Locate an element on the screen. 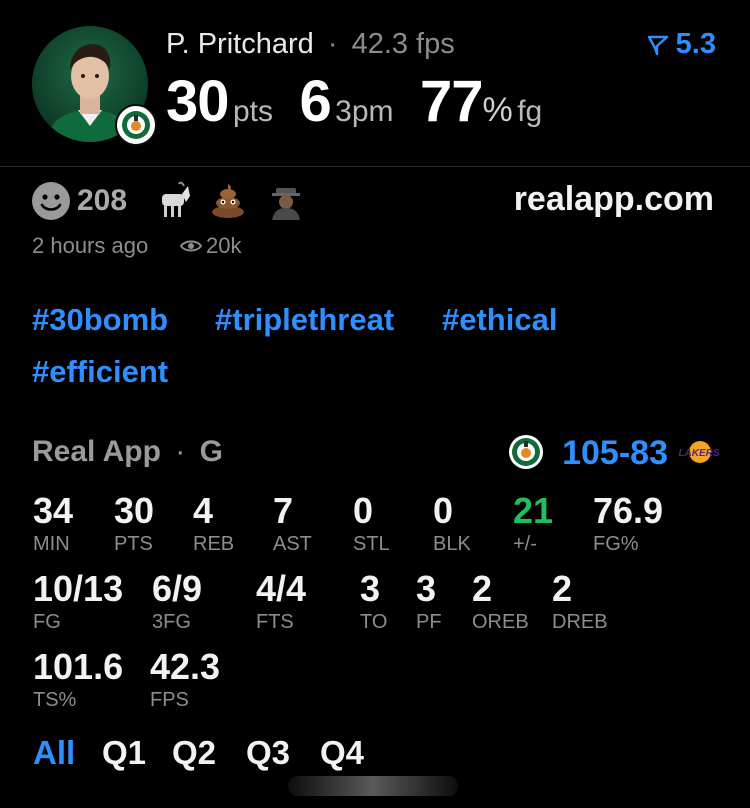 The width and height of the screenshot is (750, 808). smiley-icon is located at coordinates (51, 201).